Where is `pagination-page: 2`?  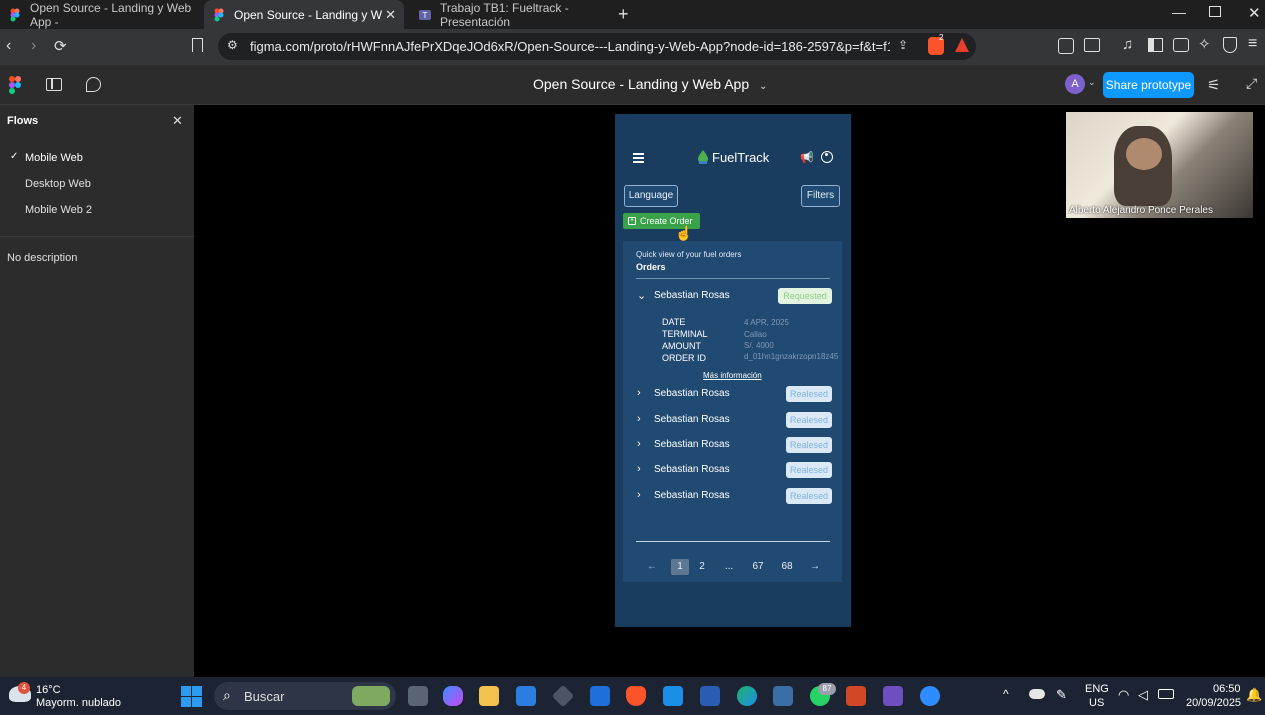 pagination-page: 2 is located at coordinates (702, 567).